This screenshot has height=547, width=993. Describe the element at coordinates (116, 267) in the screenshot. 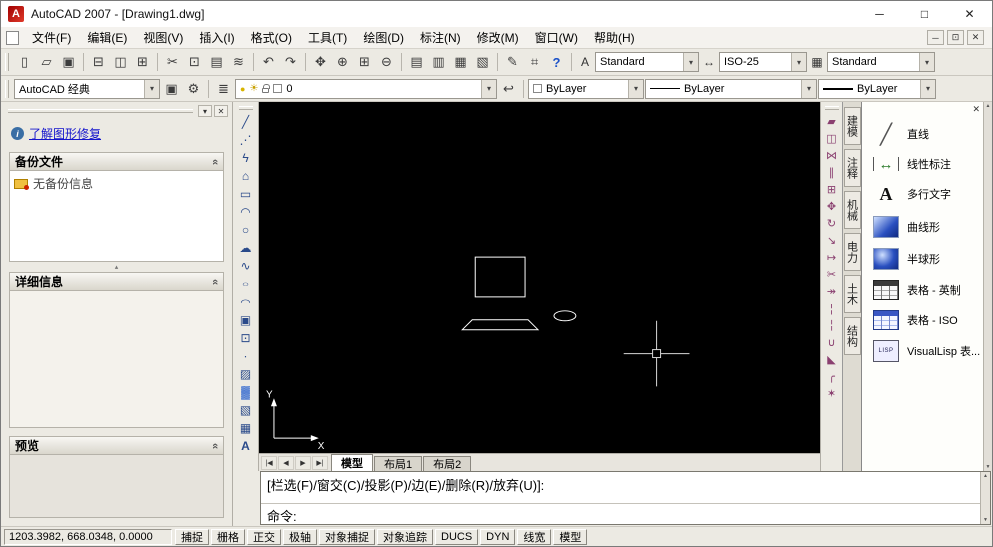

I see `panel-splitter-handle: ▴` at that location.